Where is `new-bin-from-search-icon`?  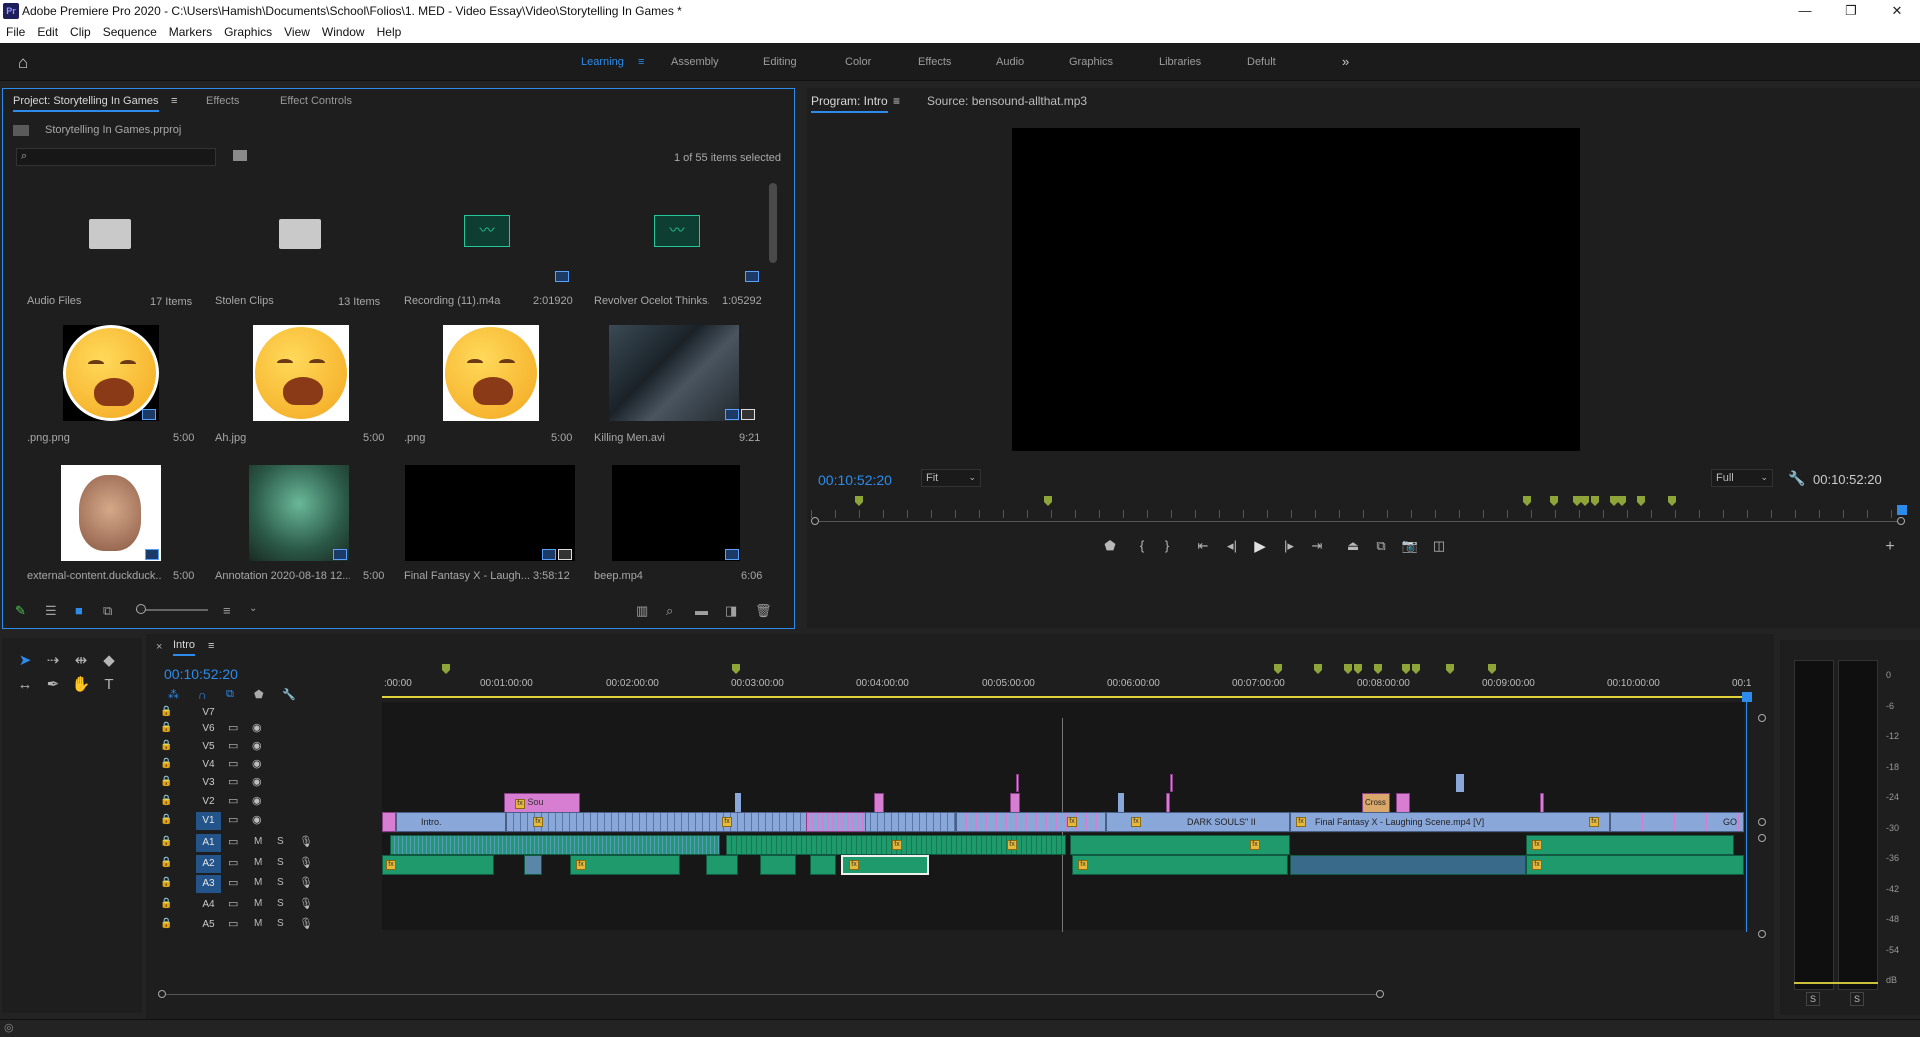
new-bin-from-search-icon is located at coordinates (240, 155).